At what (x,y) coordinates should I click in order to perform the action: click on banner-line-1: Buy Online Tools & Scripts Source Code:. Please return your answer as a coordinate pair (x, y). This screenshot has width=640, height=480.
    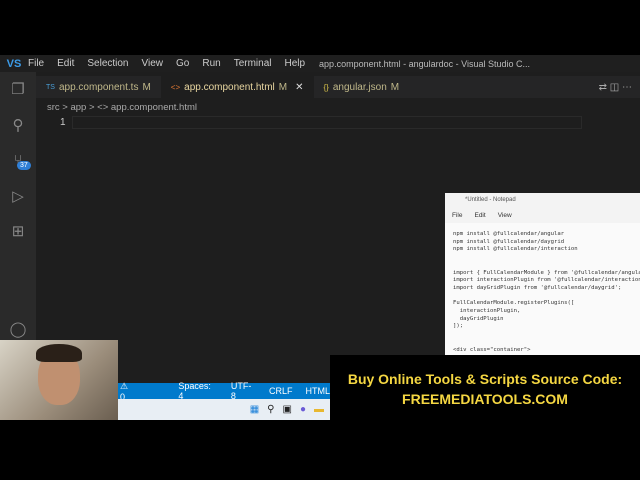
    Looking at the image, I should click on (485, 379).